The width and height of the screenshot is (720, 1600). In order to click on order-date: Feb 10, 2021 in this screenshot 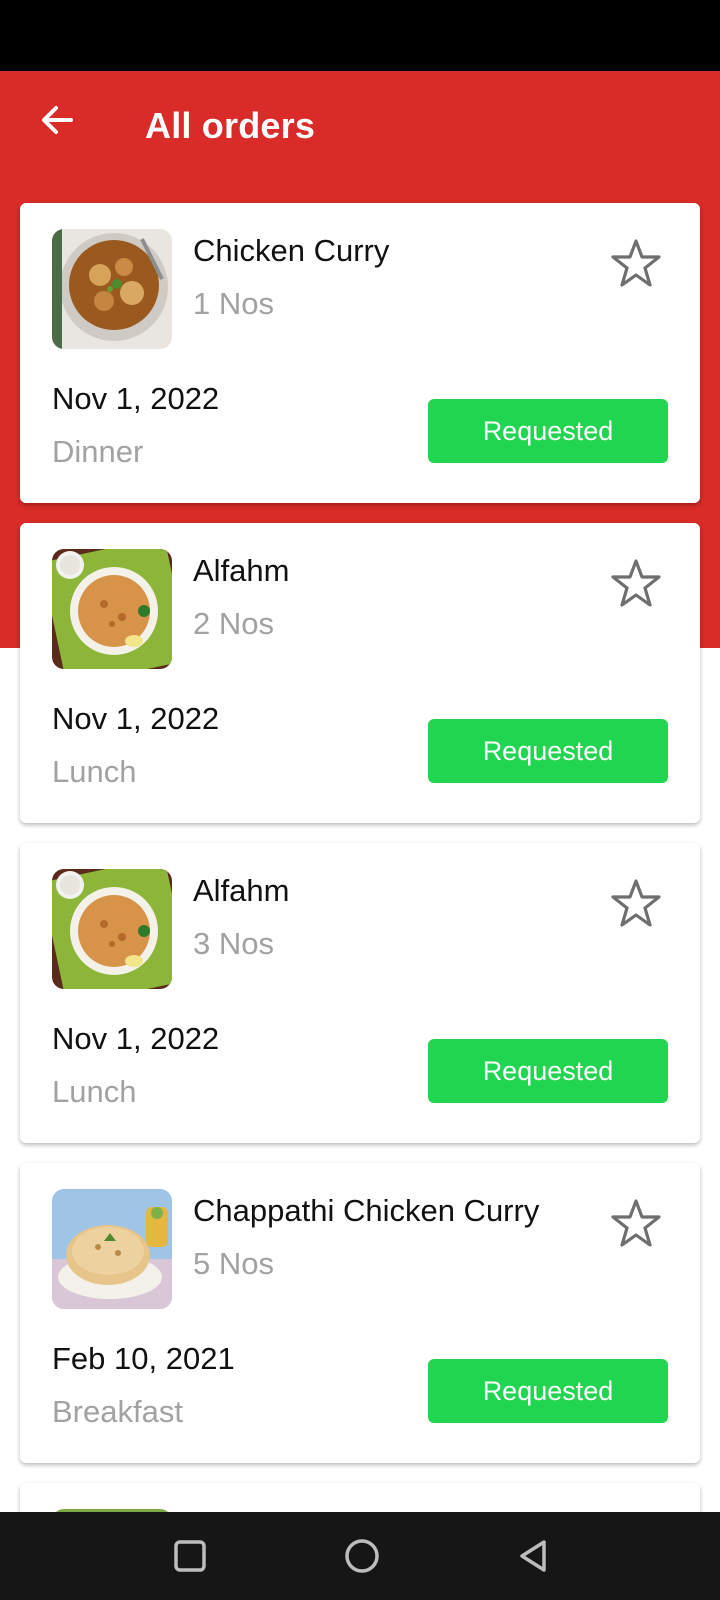, I will do `click(143, 1358)`.